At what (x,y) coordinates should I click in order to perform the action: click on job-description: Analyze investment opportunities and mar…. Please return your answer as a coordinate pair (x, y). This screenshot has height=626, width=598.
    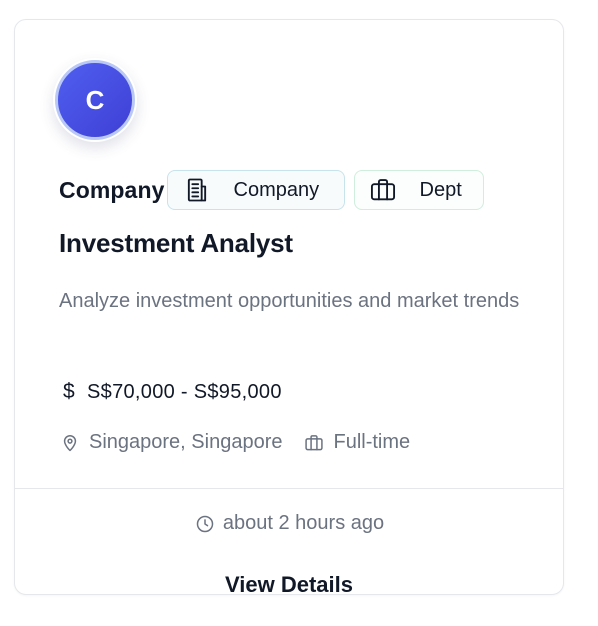
    Looking at the image, I should click on (289, 301).